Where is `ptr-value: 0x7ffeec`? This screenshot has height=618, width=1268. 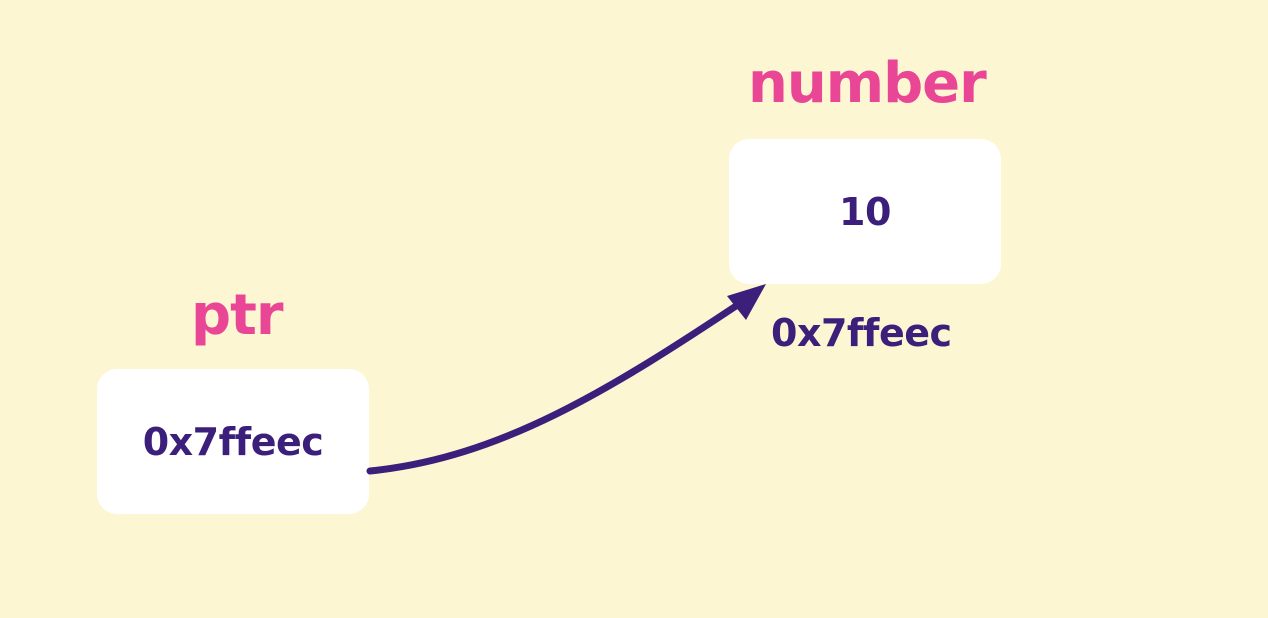 ptr-value: 0x7ffeec is located at coordinates (233, 441).